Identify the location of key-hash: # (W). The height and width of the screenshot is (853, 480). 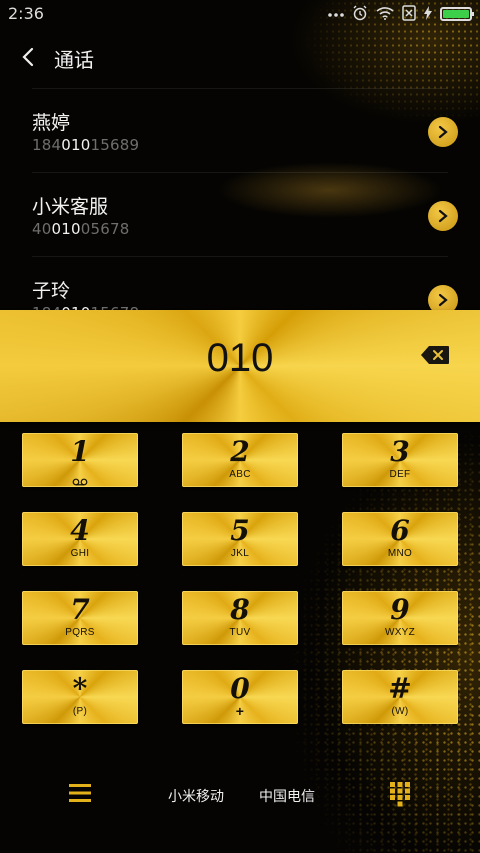
(400, 697).